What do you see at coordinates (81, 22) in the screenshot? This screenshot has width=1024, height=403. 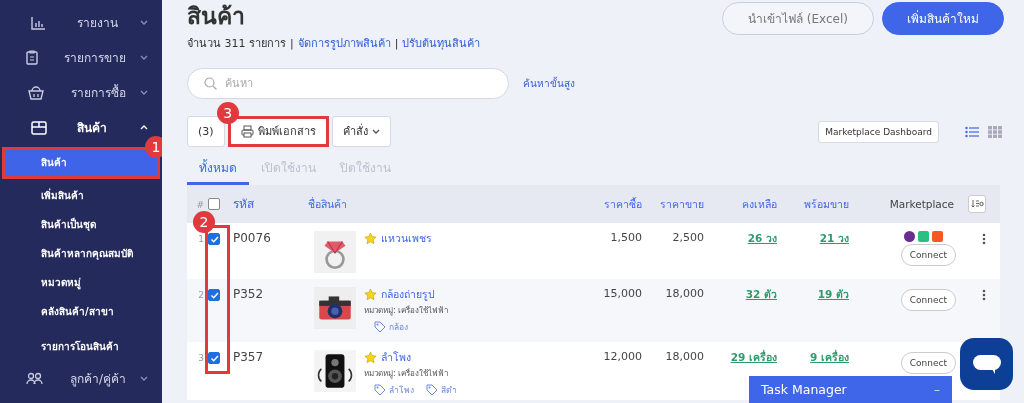 I see `sidebar-item: รายงาน` at bounding box center [81, 22].